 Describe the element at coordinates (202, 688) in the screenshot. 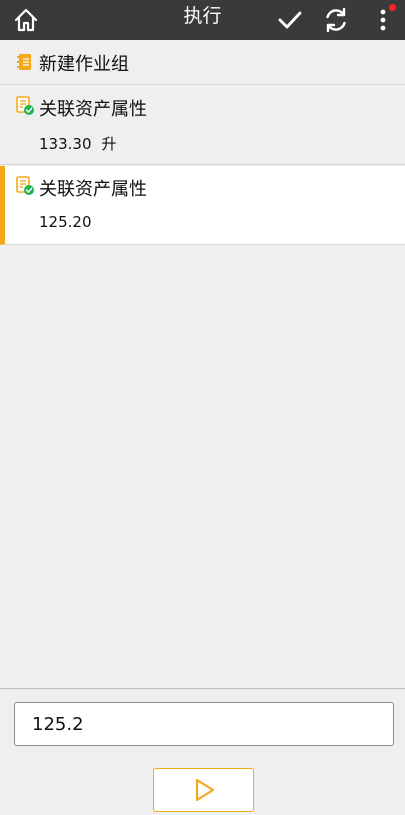

I see `divider` at that location.